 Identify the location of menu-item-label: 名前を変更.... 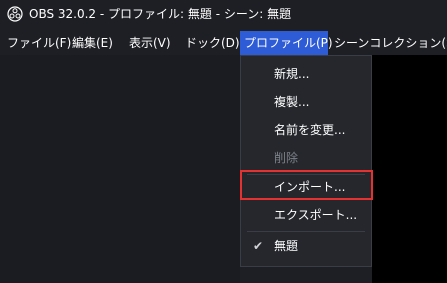
(310, 130).